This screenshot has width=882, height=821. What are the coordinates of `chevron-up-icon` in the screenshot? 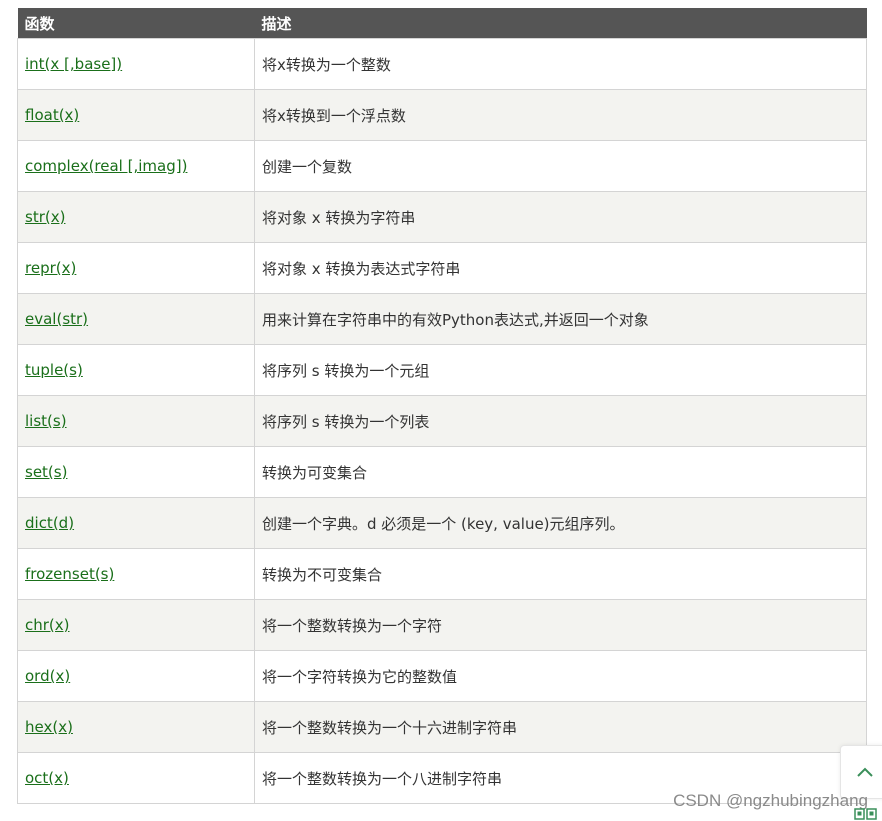 It's located at (865, 772).